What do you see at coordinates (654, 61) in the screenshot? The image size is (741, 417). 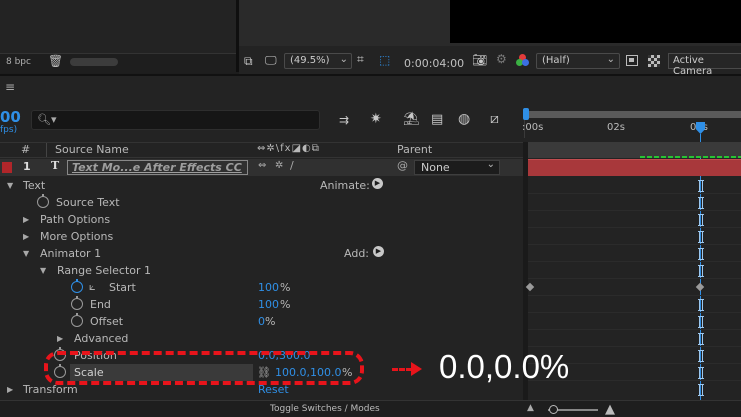 I see `toggle-transparency-icon` at bounding box center [654, 61].